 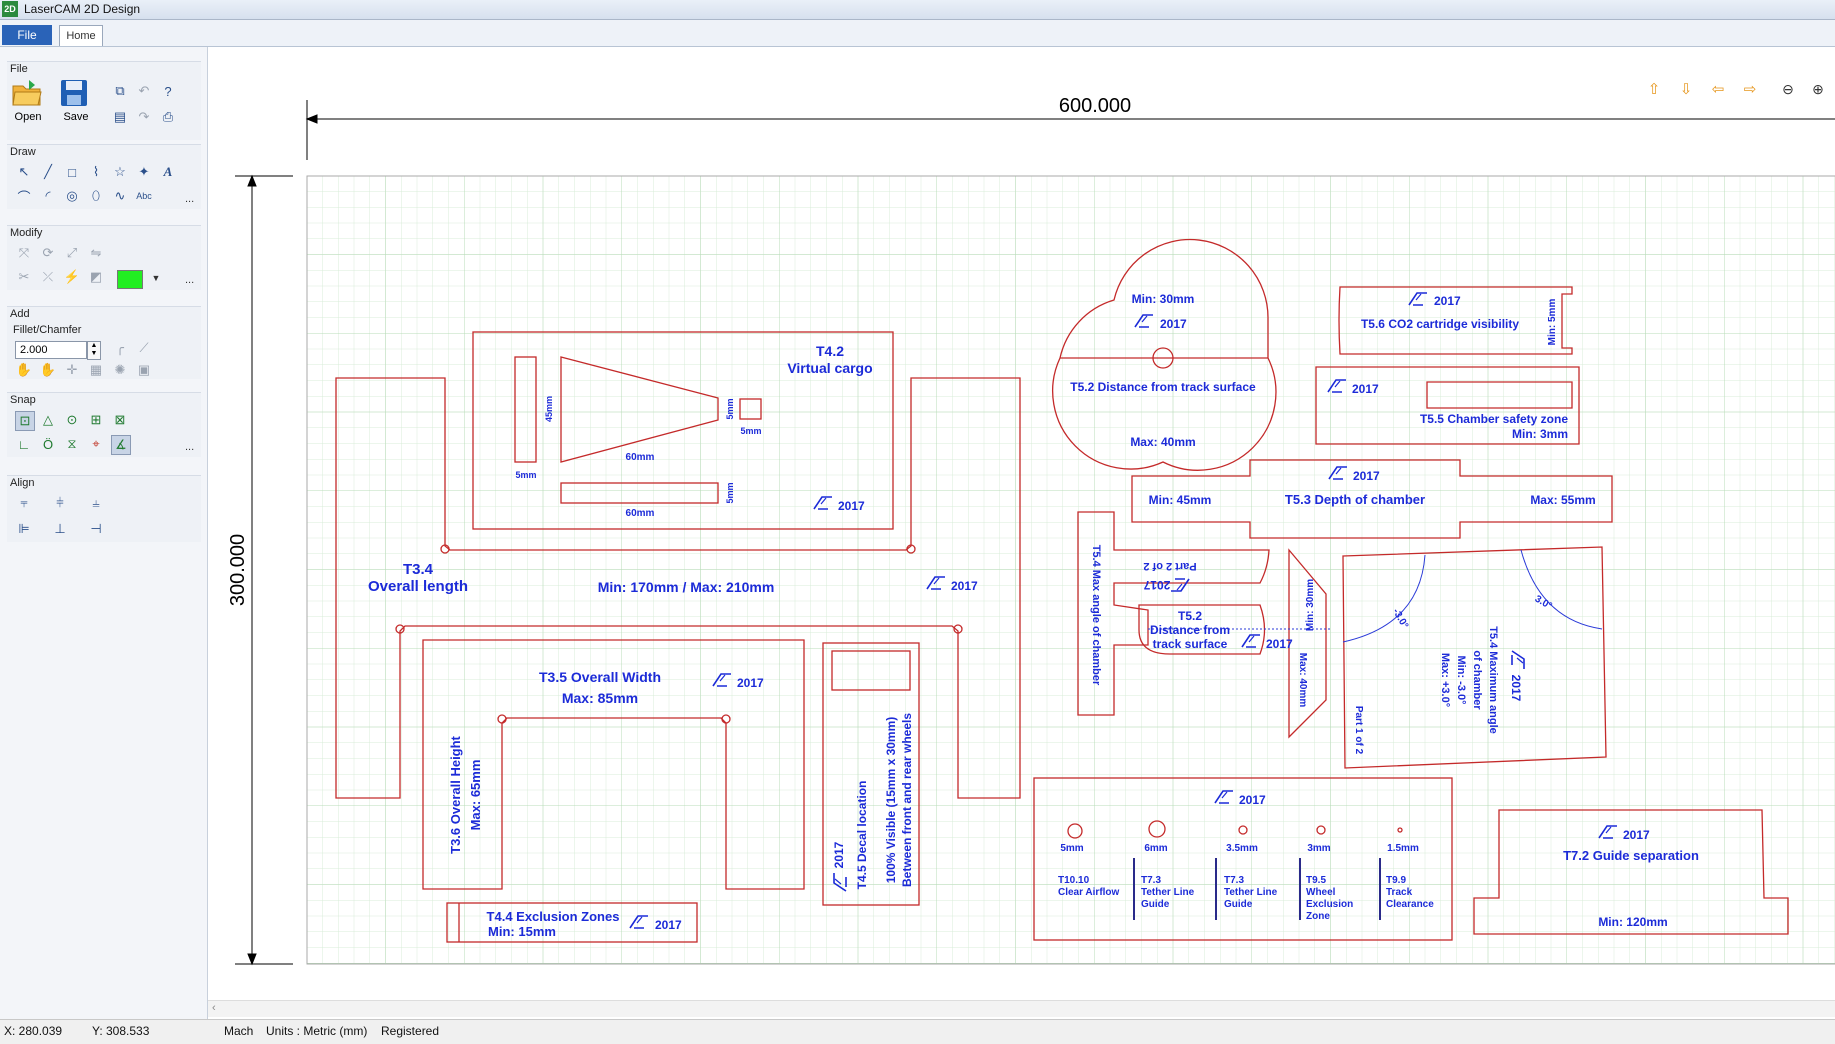 What do you see at coordinates (72, 253) in the screenshot?
I see `scale-icon: ⤢` at bounding box center [72, 253].